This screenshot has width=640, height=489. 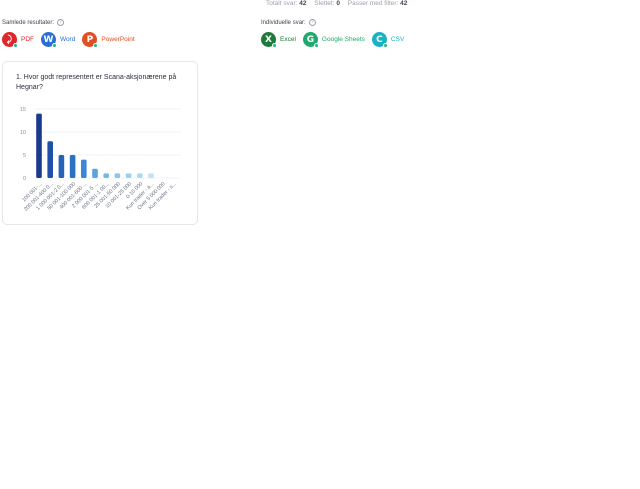 I want to click on individual-answers-title: Individuelle svar: ?, so click(x=336, y=22).